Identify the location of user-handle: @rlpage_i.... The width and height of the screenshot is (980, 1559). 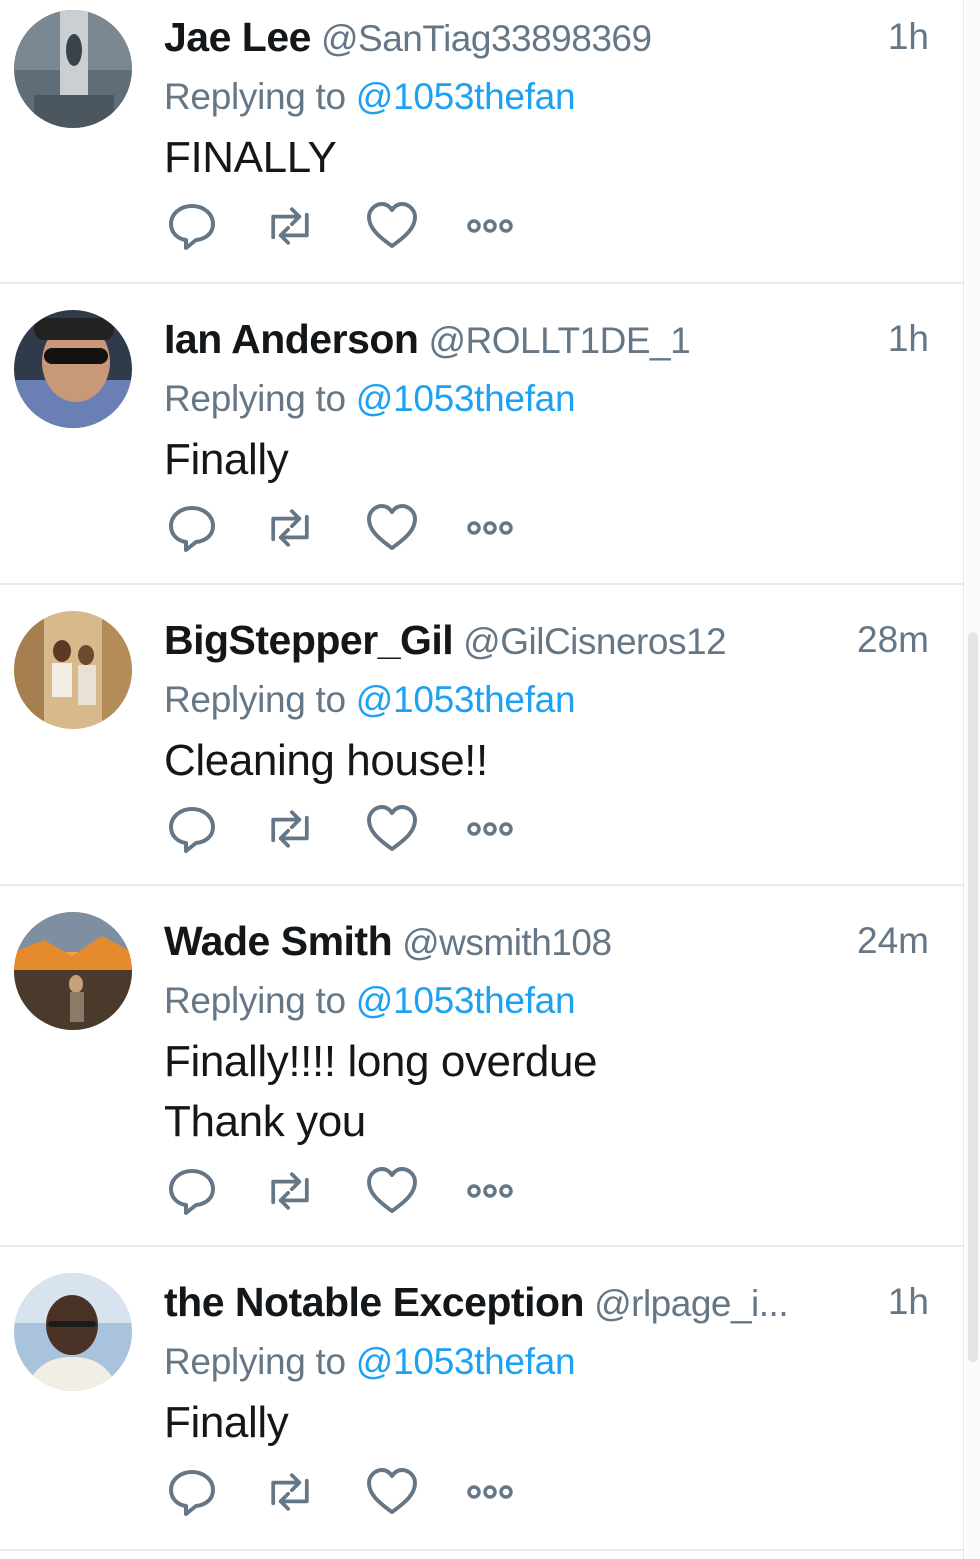
(691, 1303).